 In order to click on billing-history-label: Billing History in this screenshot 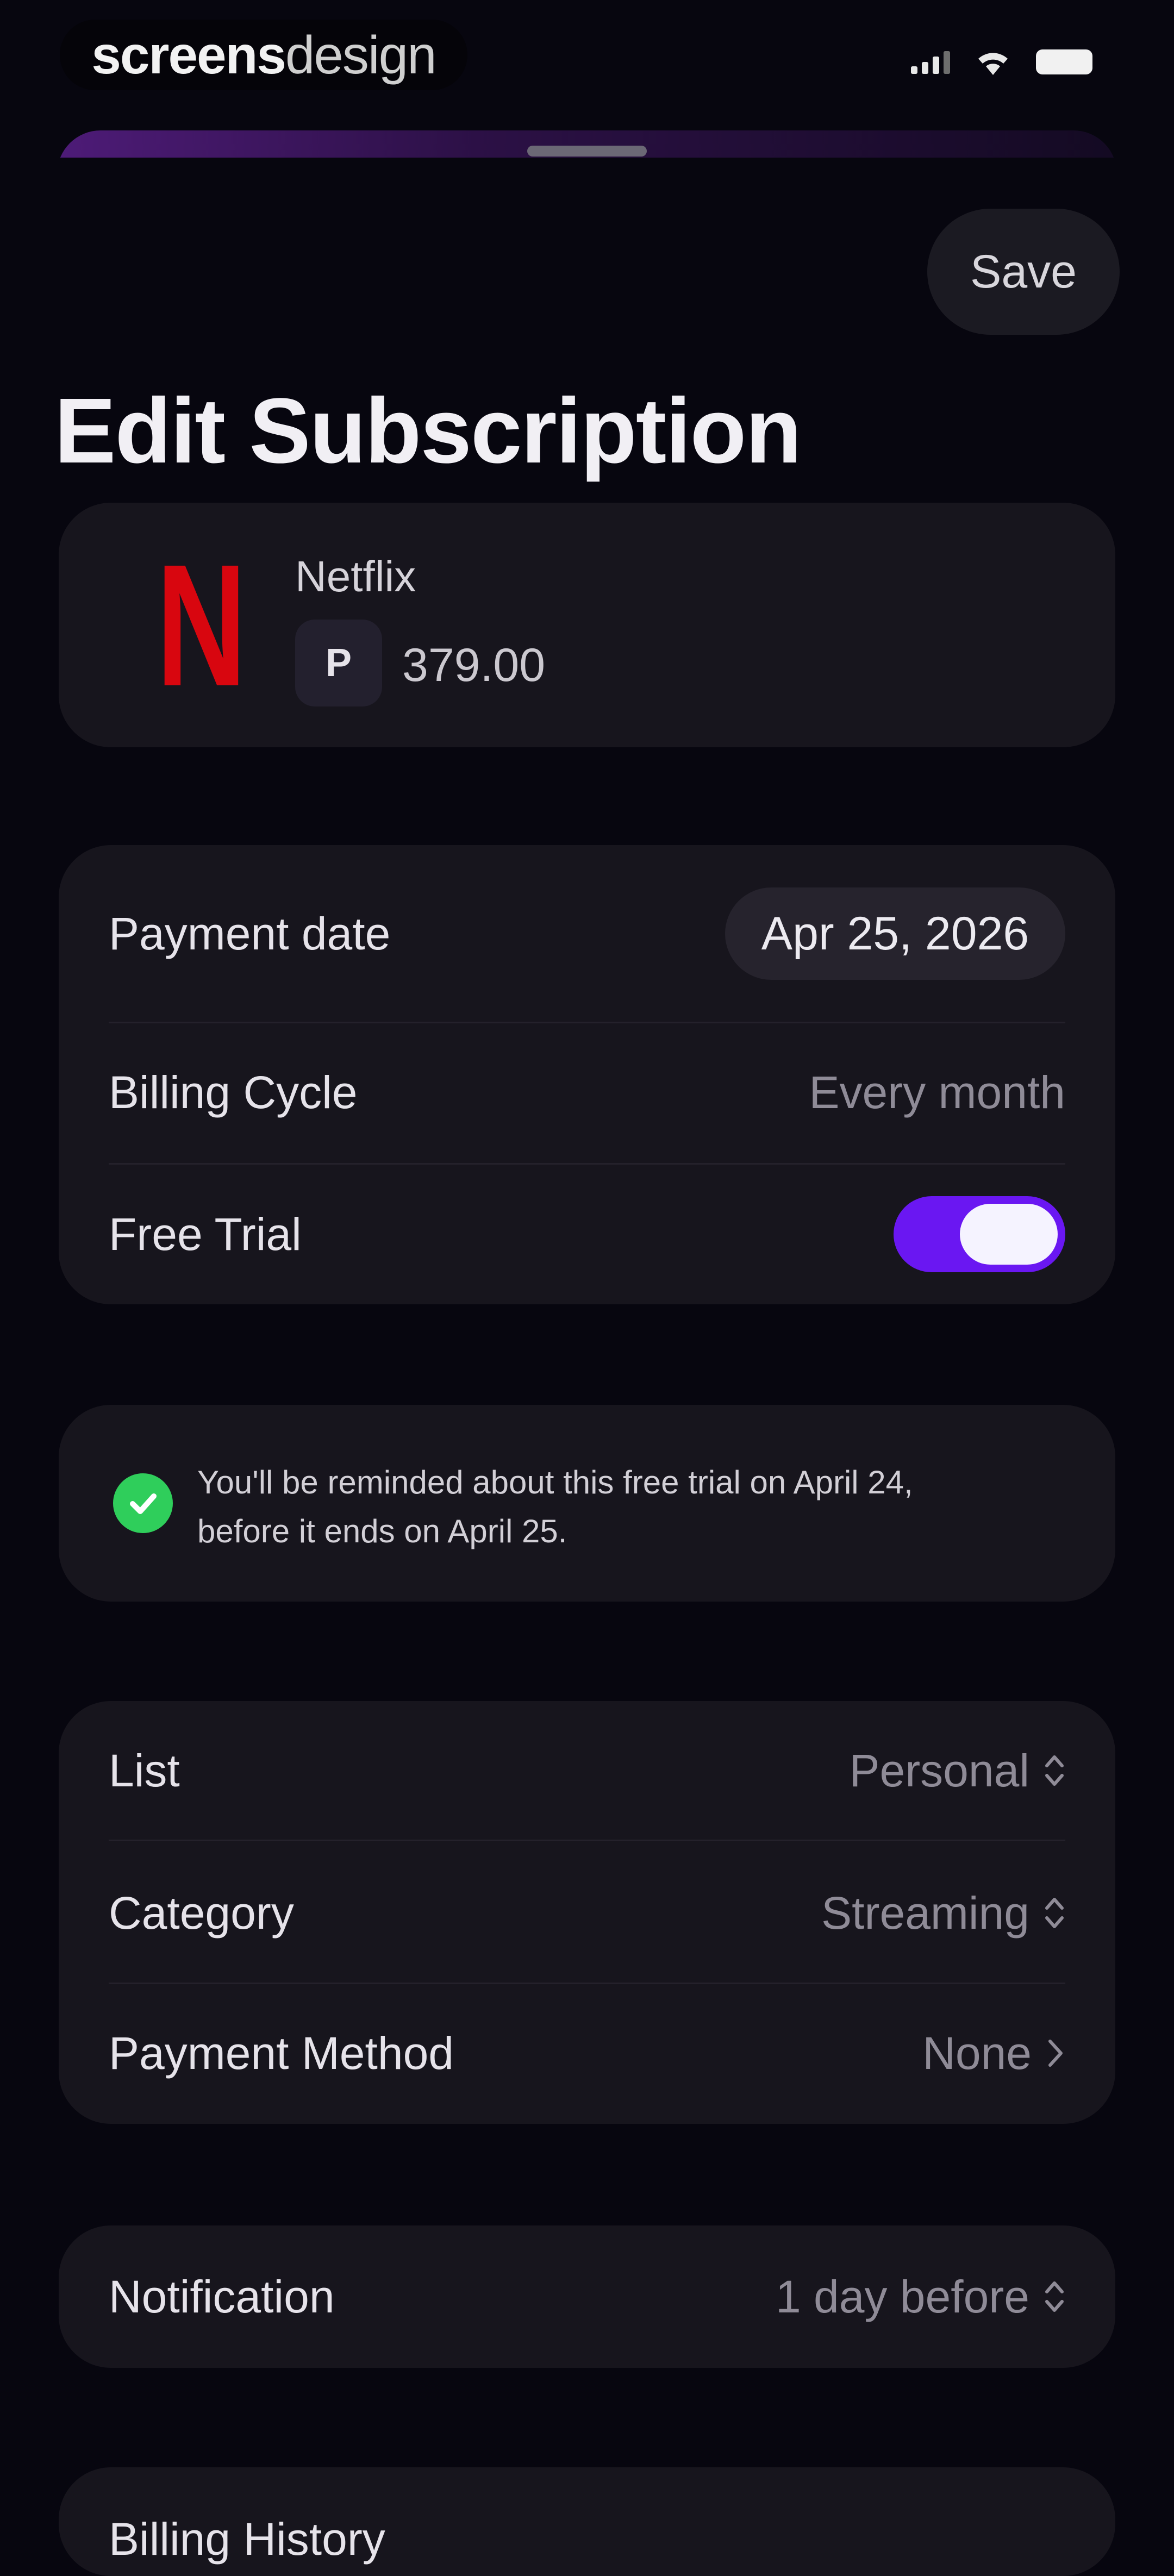, I will do `click(247, 2539)`.